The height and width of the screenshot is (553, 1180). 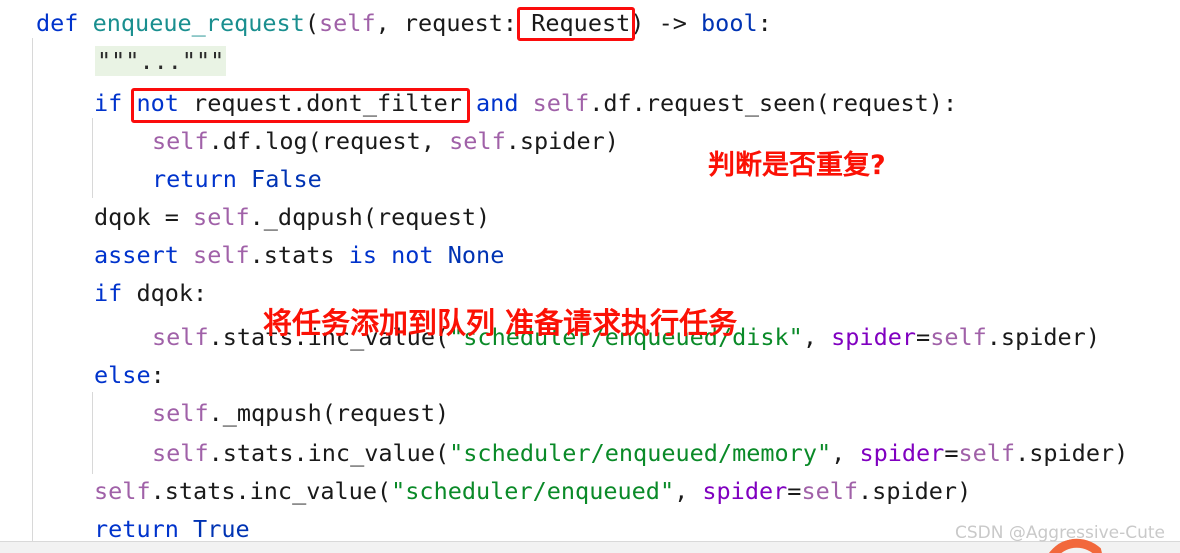 I want to click on line-inc-total-token-6: self, so click(x=830, y=491).